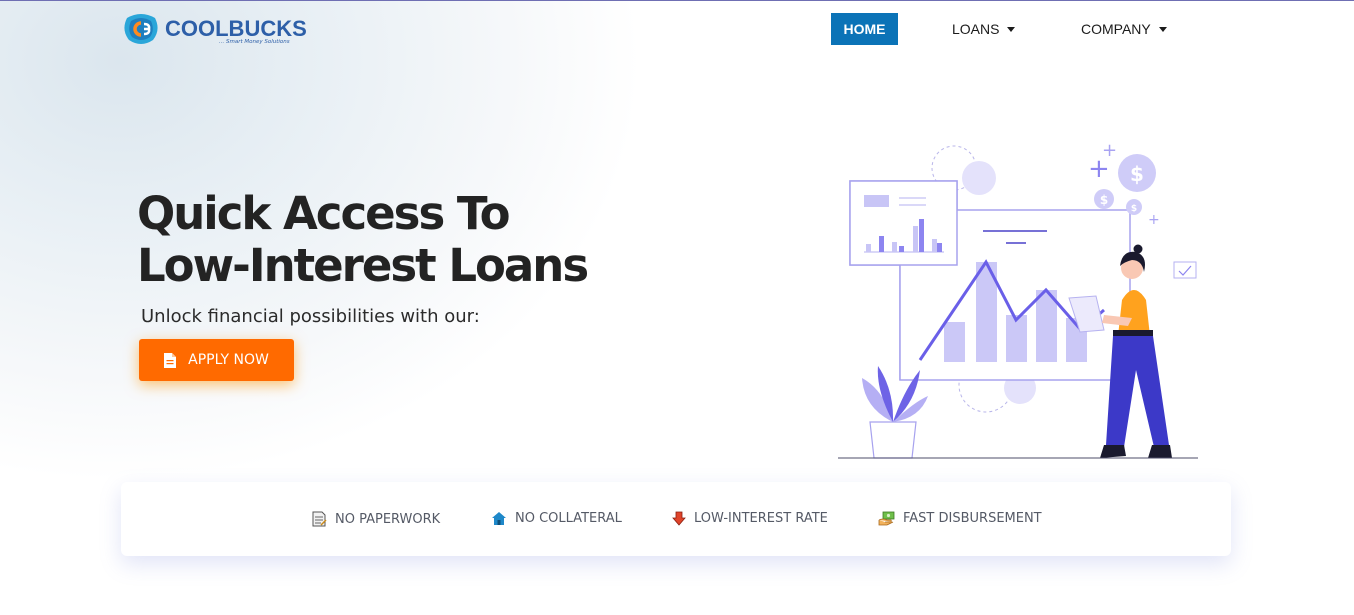 This screenshot has height=615, width=1354. What do you see at coordinates (679, 518) in the screenshot?
I see `down-arrow-icon` at bounding box center [679, 518].